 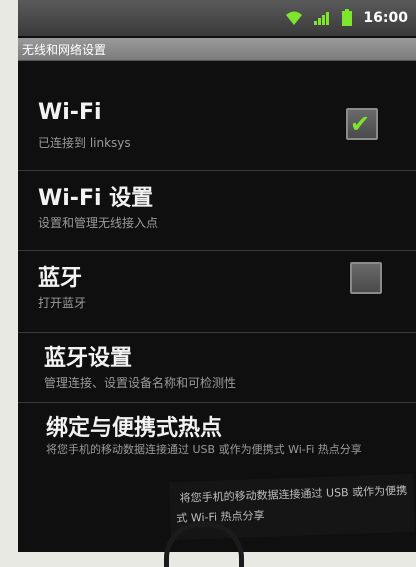 I want to click on checkmark-icon: ✔, so click(x=360, y=124).